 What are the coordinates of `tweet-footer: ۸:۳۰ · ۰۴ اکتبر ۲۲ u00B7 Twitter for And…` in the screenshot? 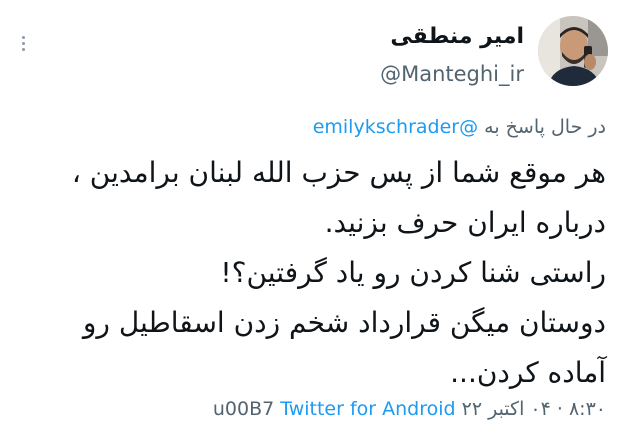 It's located at (409, 409).